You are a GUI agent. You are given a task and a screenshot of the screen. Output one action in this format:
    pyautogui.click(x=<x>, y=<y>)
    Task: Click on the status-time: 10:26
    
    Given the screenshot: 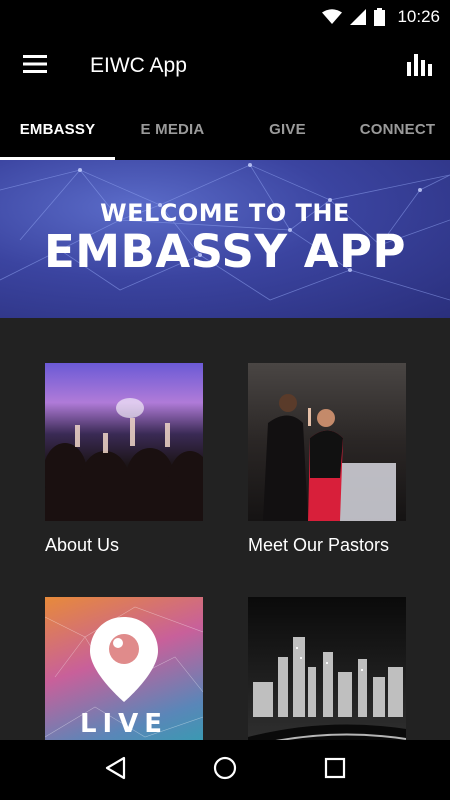 What is the action you would take?
    pyautogui.click(x=418, y=16)
    